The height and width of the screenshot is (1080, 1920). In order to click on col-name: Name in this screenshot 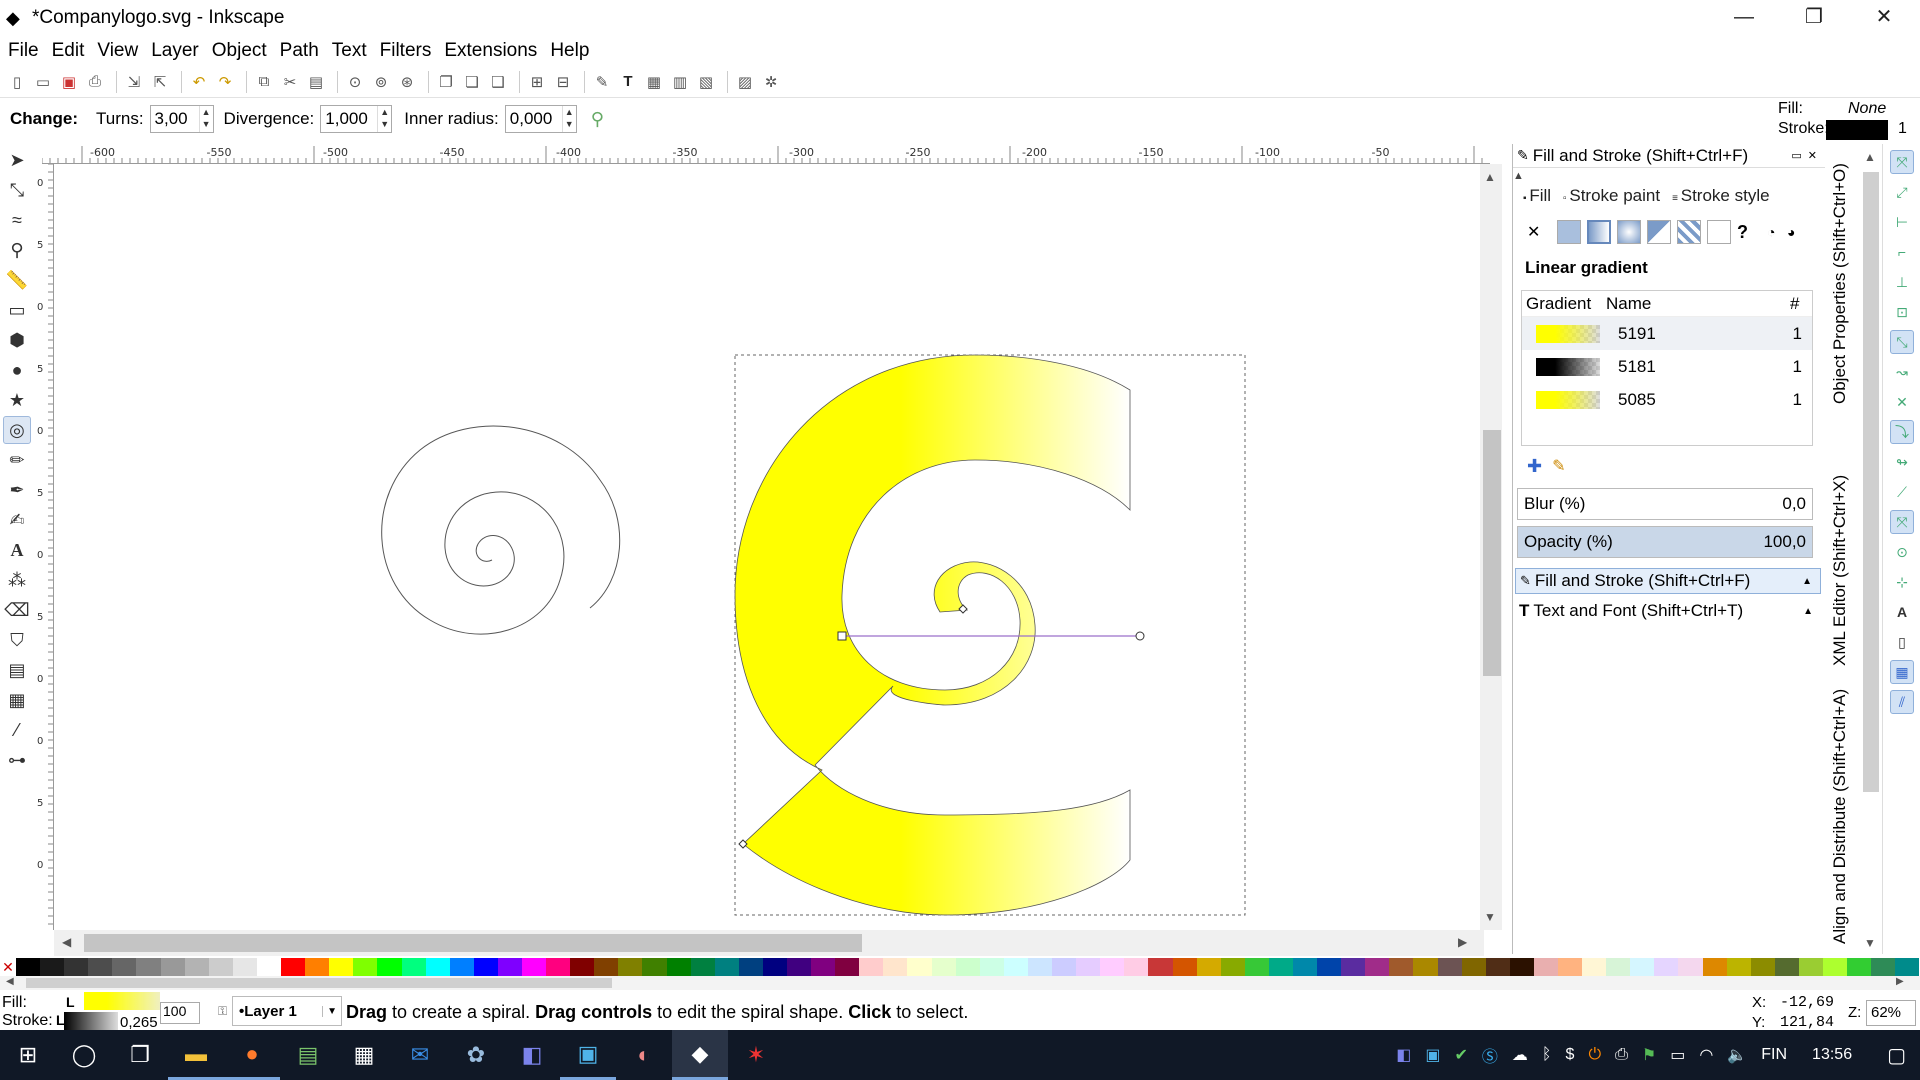, I will do `click(1698, 304)`.